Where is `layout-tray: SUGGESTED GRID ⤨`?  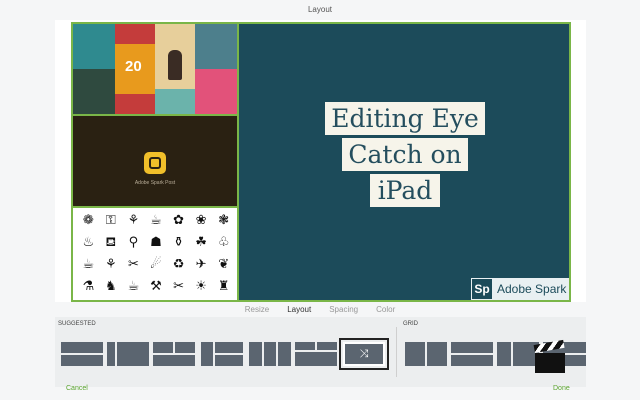
layout-tray: SUGGESTED GRID ⤨ is located at coordinates (320, 352).